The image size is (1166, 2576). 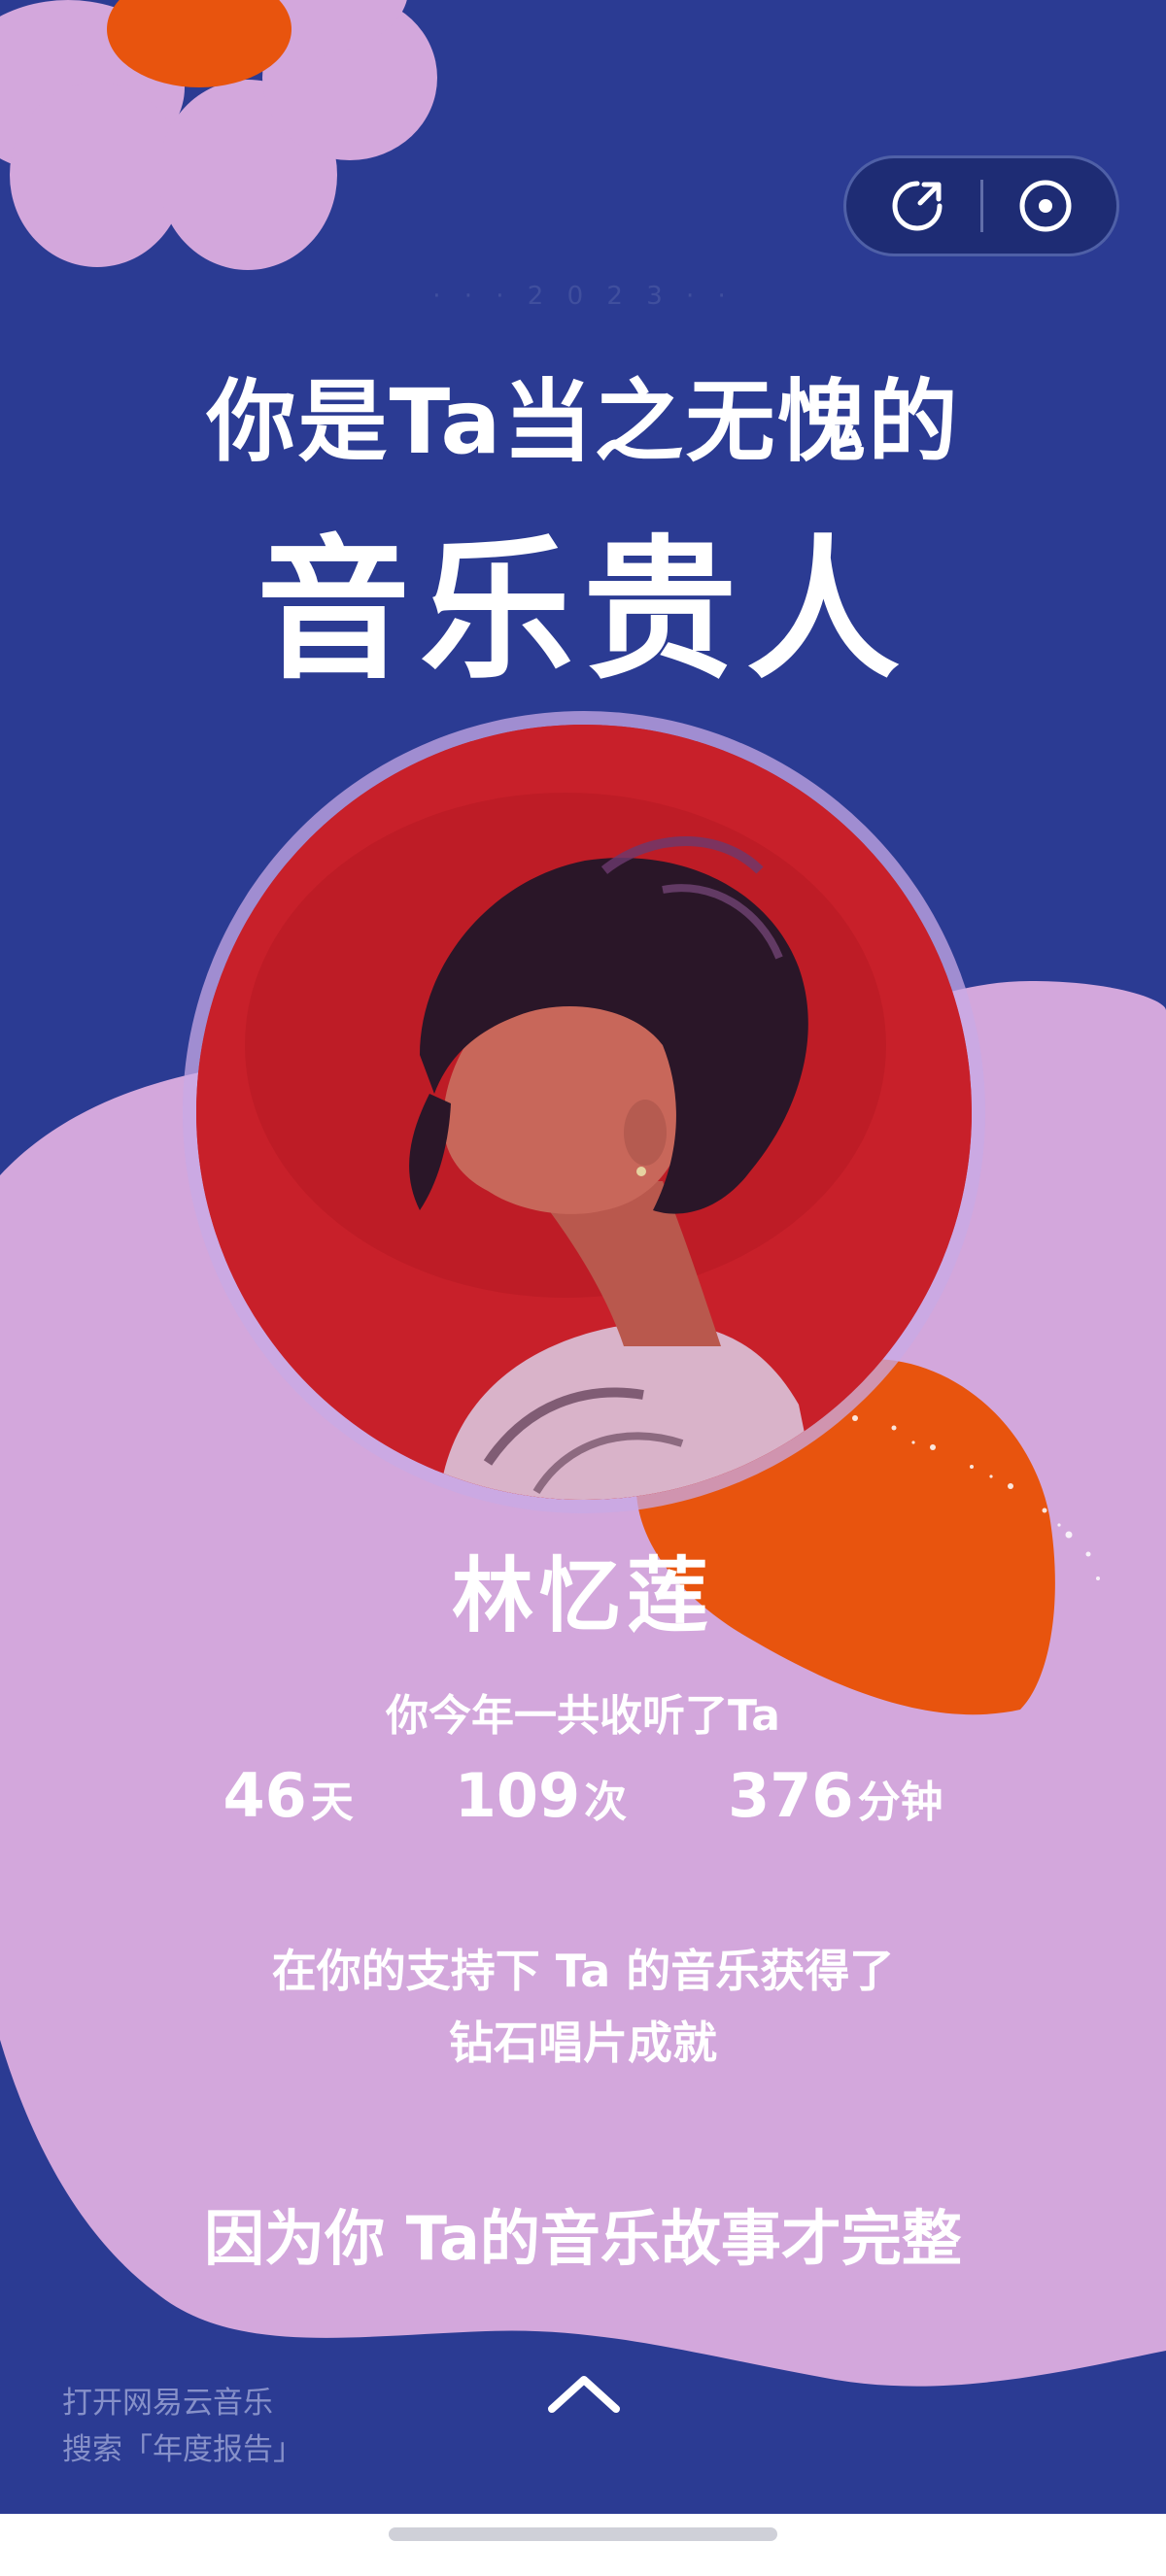 What do you see at coordinates (583, 1716) in the screenshot?
I see `listen-summary-label: 你今年一共收听了Ta` at bounding box center [583, 1716].